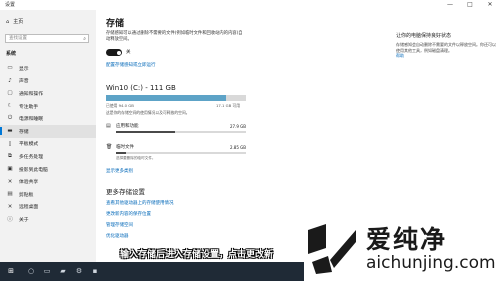  What do you see at coordinates (446, 56) in the screenshot?
I see `help-panel-link: 帮助` at bounding box center [446, 56].